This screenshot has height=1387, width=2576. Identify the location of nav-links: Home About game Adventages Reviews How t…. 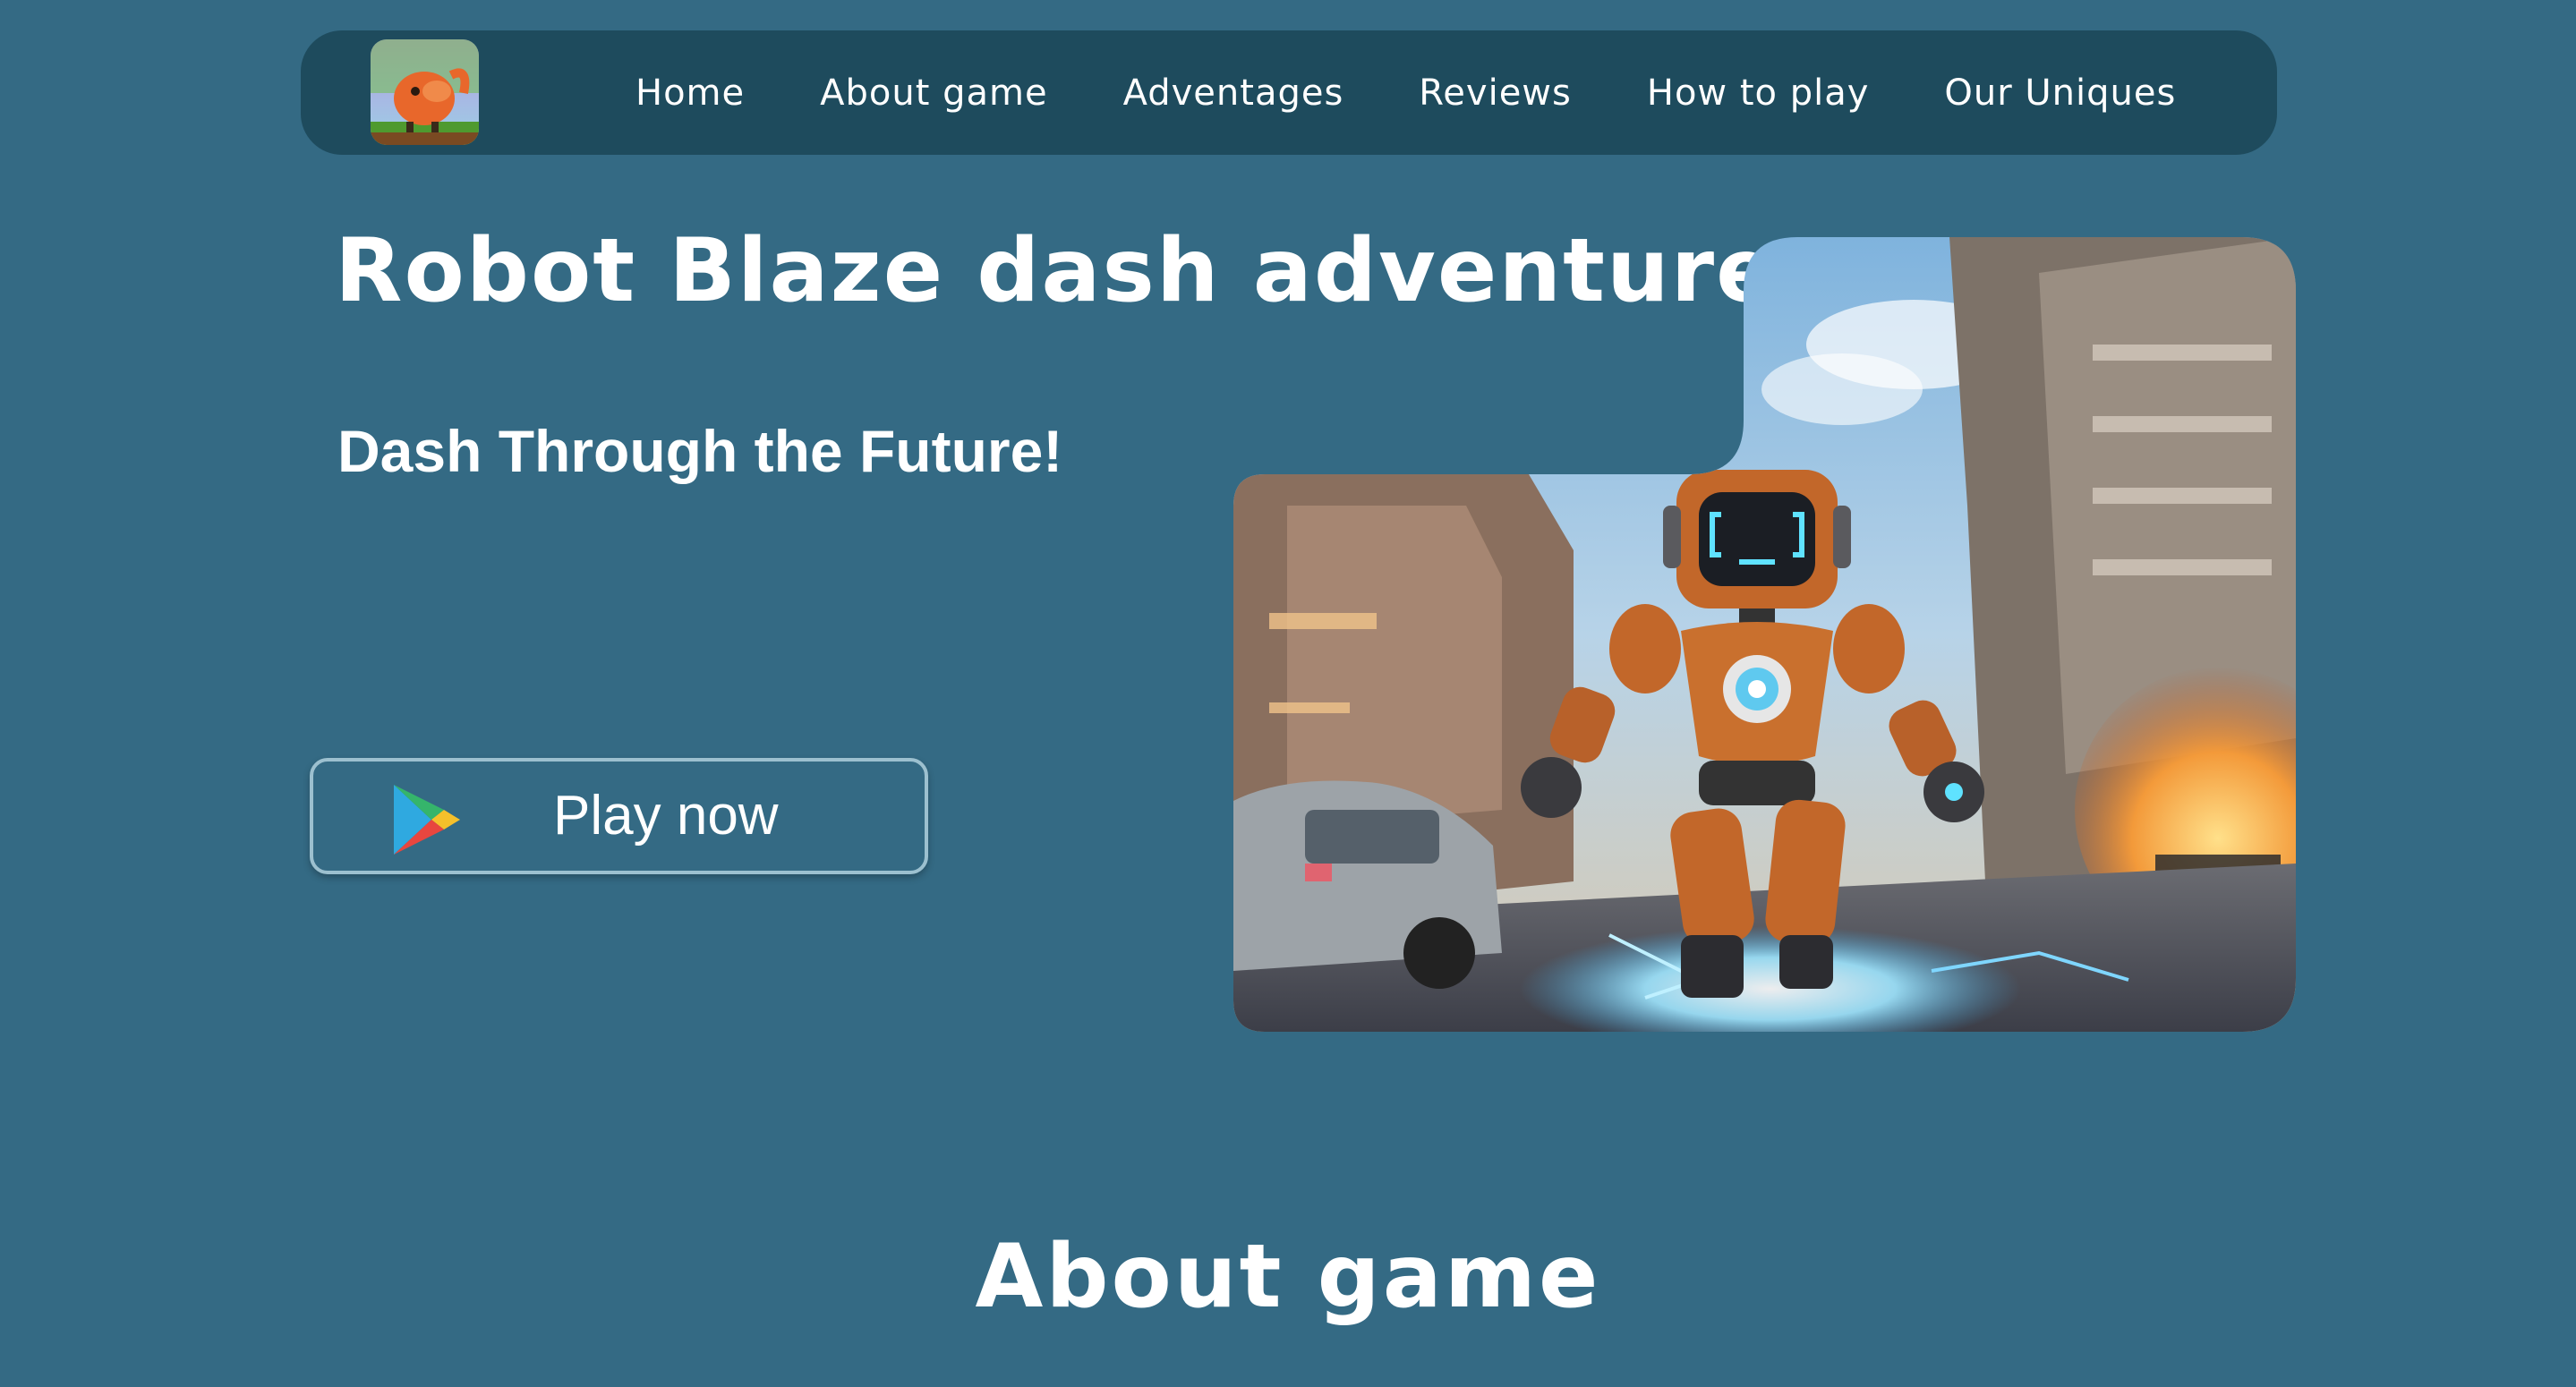
(1405, 93).